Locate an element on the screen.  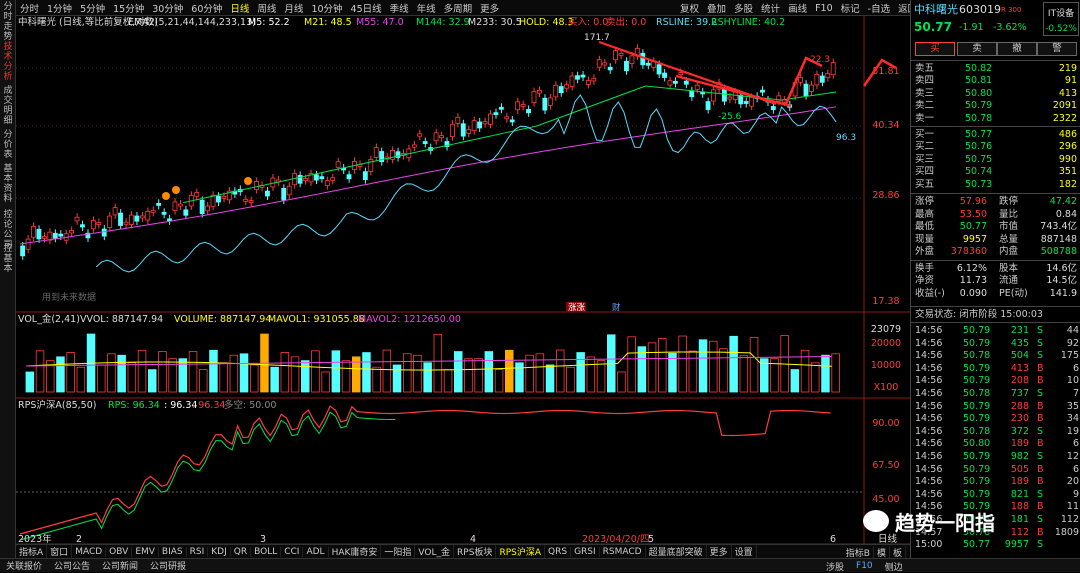
status-right-1: F10 is located at coordinates (864, 566).